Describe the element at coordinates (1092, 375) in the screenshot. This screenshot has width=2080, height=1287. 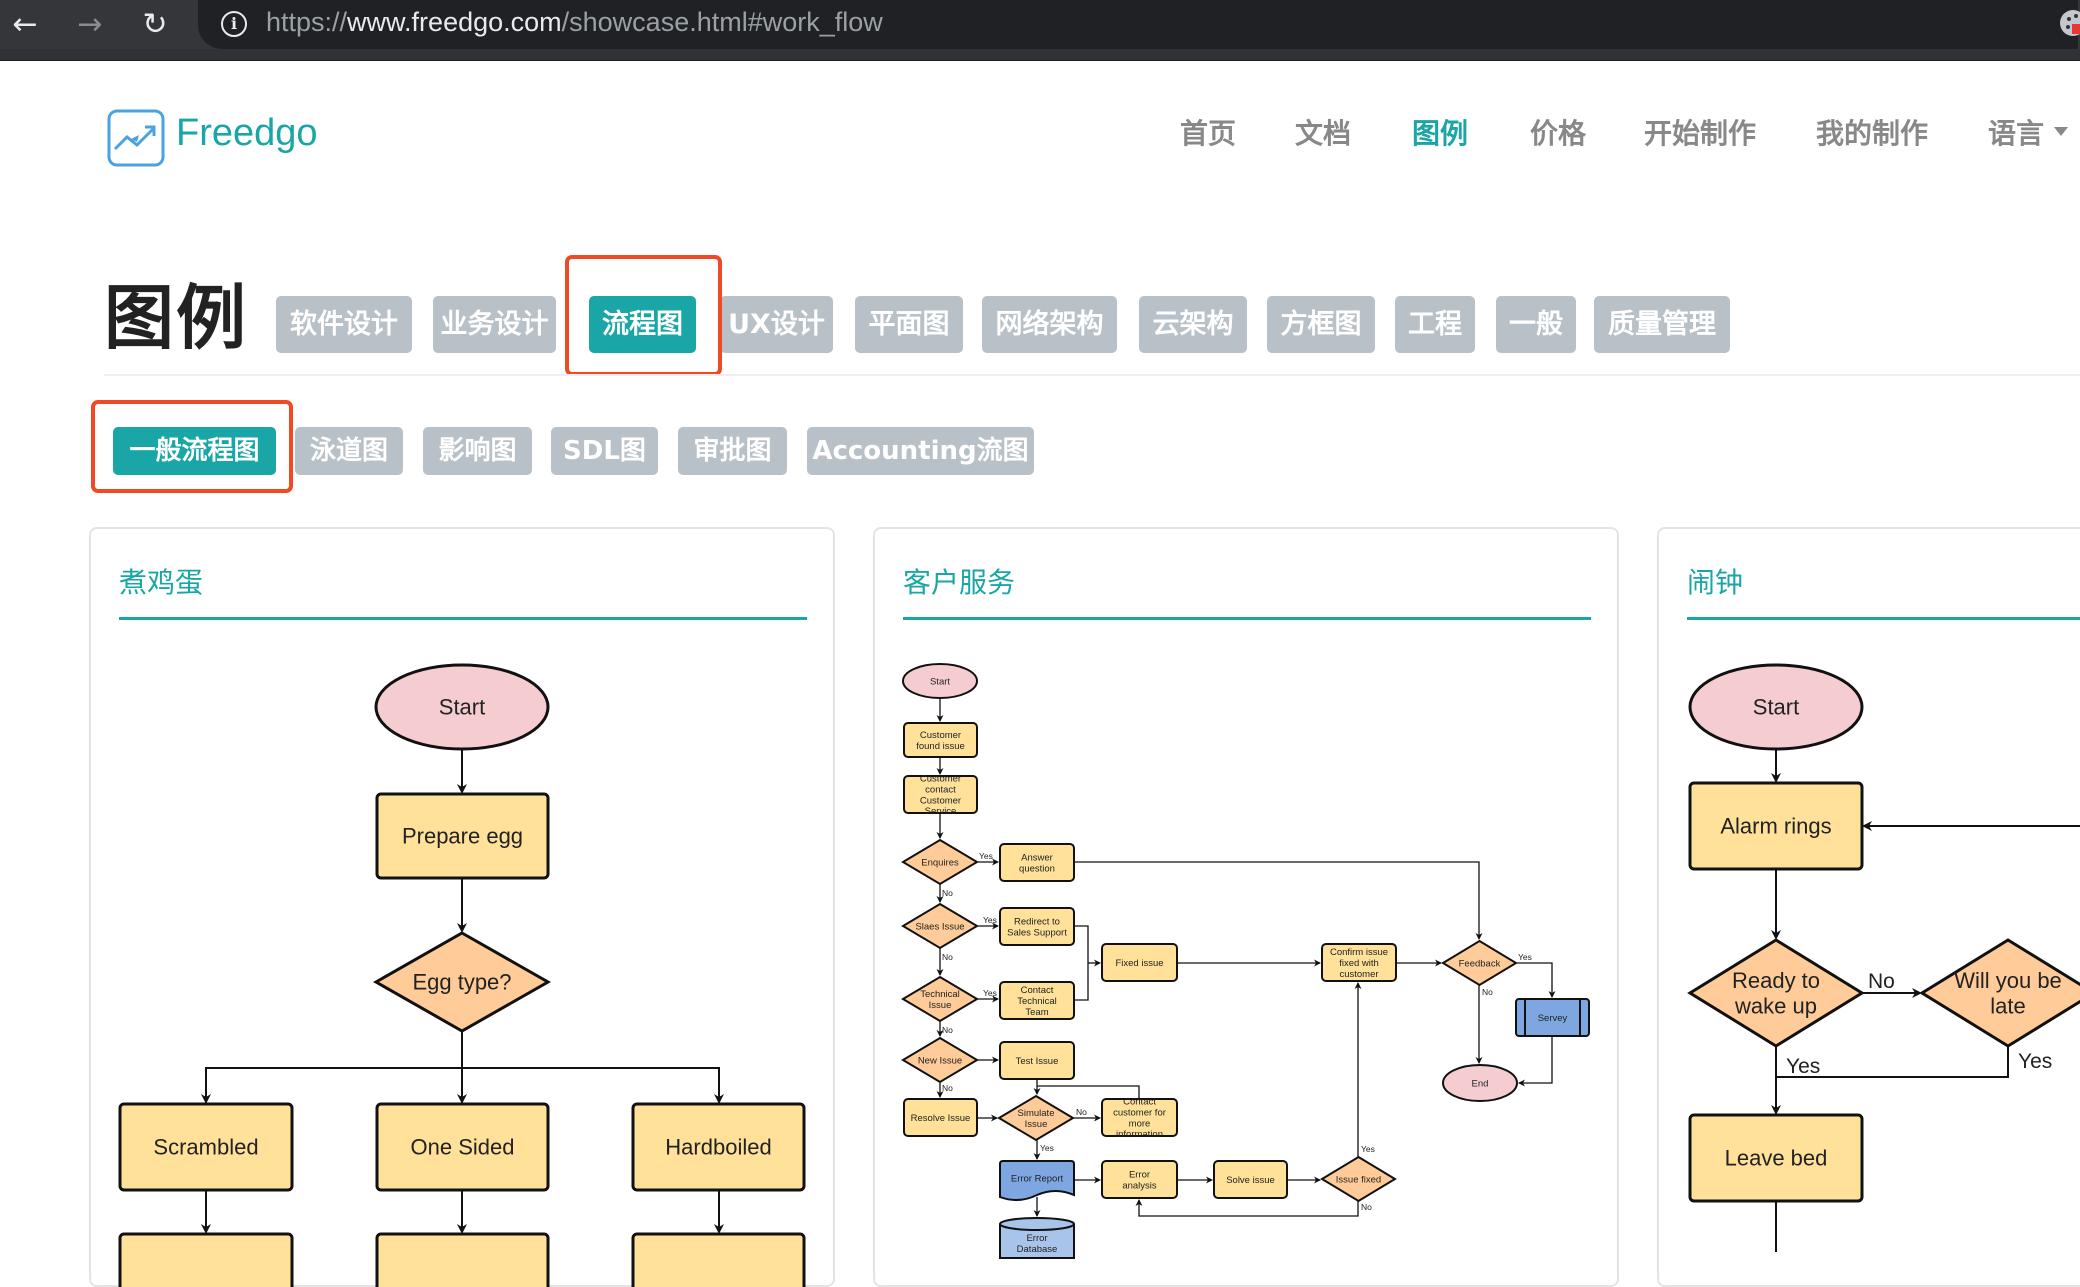
I see `divider` at that location.